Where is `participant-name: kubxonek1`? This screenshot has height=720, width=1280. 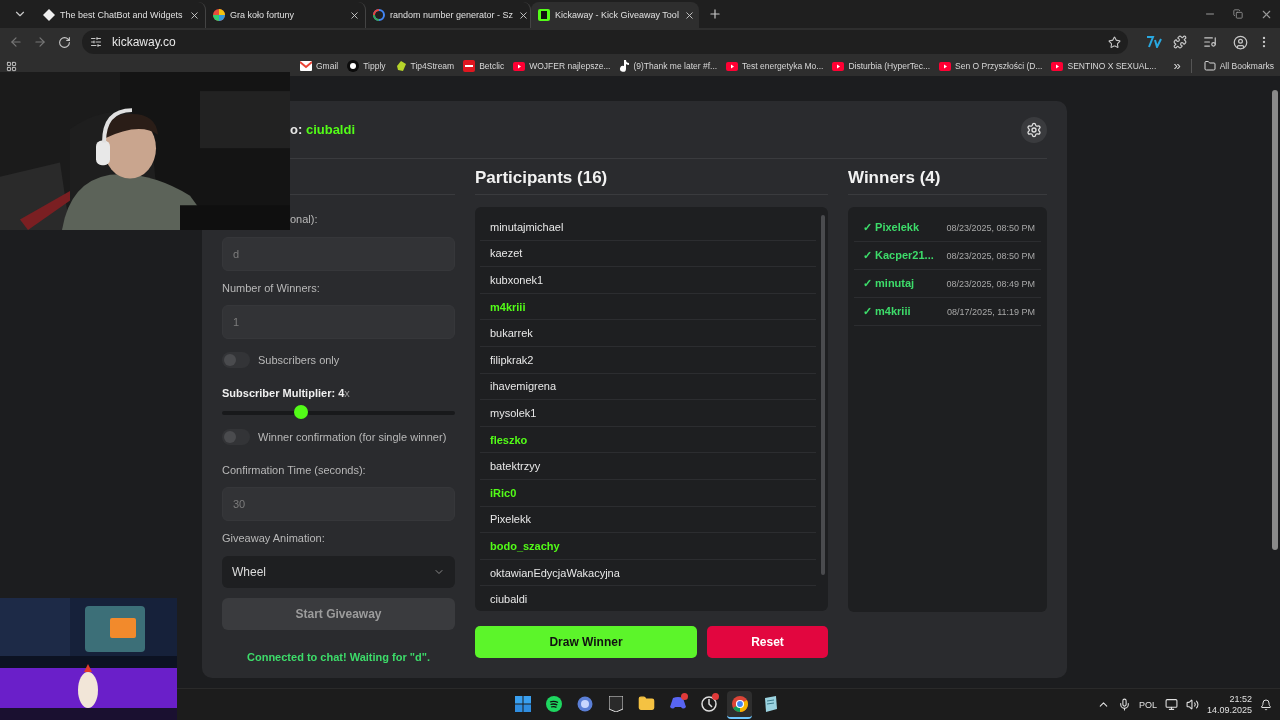 participant-name: kubxonek1 is located at coordinates (517, 280).